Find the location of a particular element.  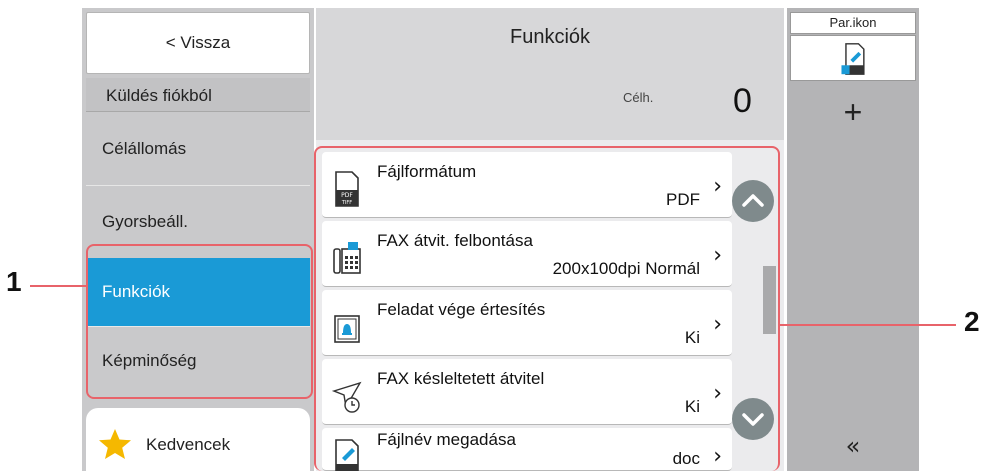

sidebar-item-destination: Célállomás is located at coordinates (198, 149).